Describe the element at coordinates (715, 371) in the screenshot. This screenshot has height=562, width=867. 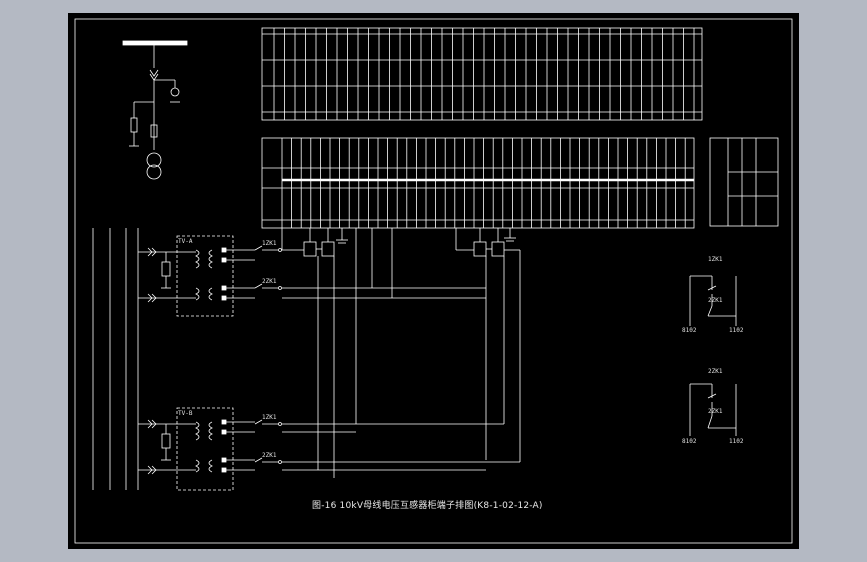
I see `relay-b-top-label: 2ZK1` at that location.